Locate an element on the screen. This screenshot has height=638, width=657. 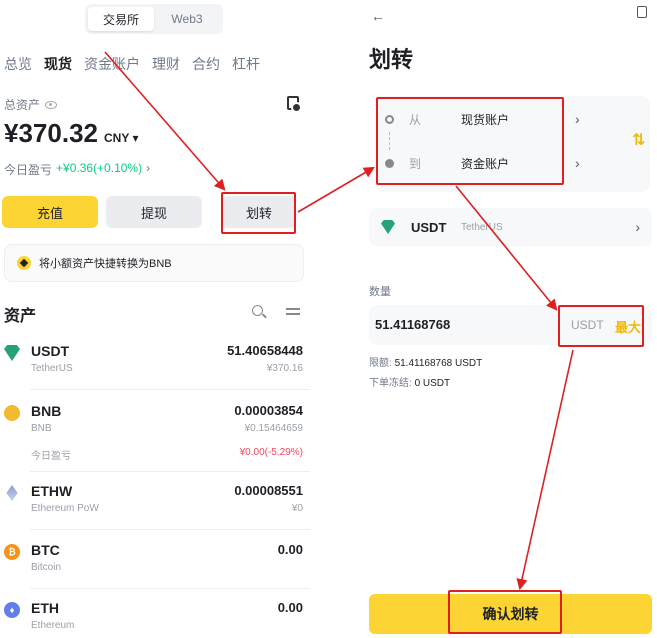
pnl-value: +¥0.36(+0.10%) is located at coordinates (99, 168).